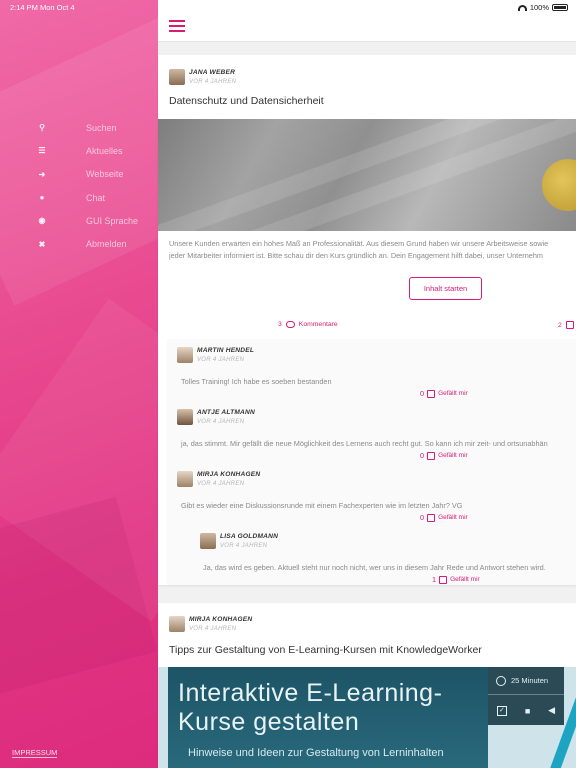 Image resolution: width=576 pixels, height=768 pixels. I want to click on sidebar-item-abmelden: ✖ Abmelden, so click(87, 243).